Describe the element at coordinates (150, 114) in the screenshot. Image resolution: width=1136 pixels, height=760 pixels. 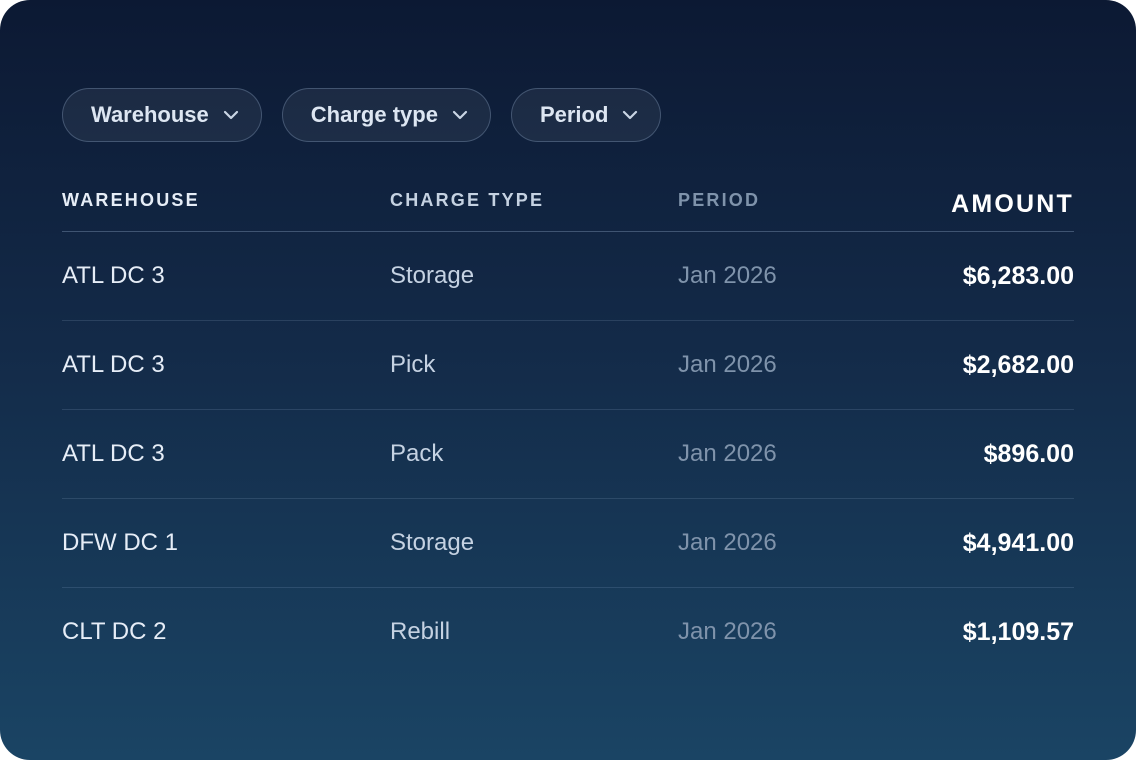
I see `warehouse-filter-label: Warehouse` at that location.